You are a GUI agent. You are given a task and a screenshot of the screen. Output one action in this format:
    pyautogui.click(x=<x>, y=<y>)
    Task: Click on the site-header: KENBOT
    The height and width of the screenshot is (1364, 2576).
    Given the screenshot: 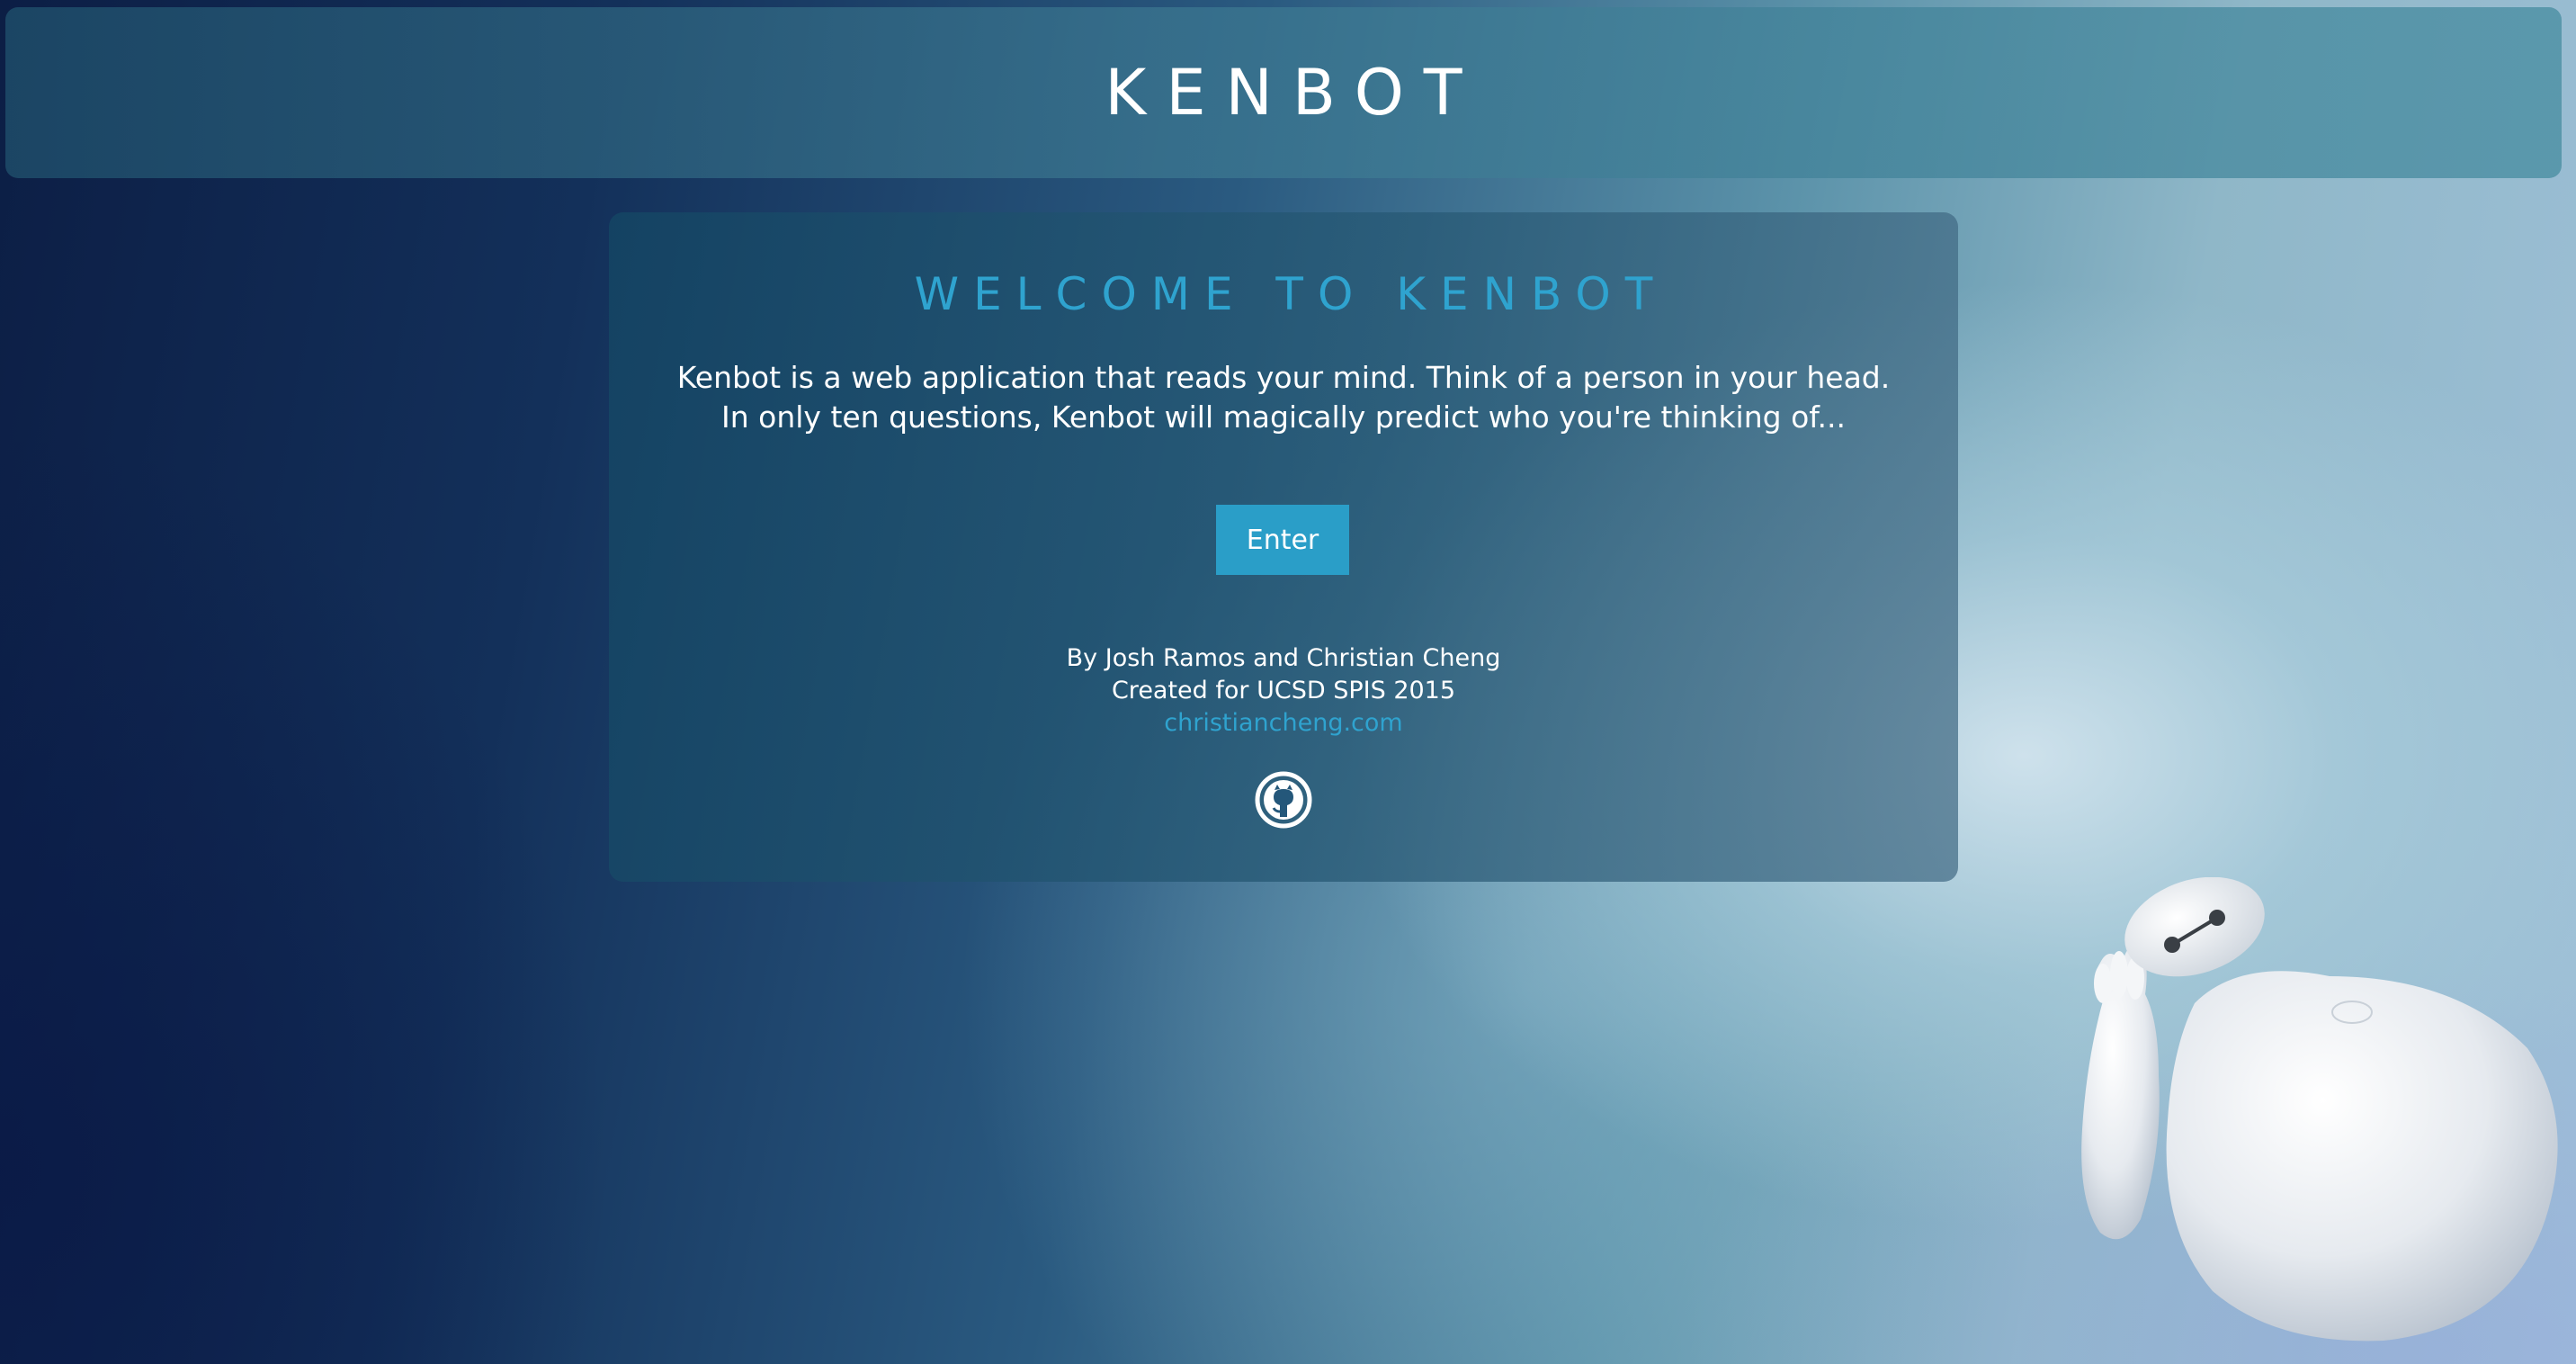 What is the action you would take?
    pyautogui.click(x=1283, y=92)
    